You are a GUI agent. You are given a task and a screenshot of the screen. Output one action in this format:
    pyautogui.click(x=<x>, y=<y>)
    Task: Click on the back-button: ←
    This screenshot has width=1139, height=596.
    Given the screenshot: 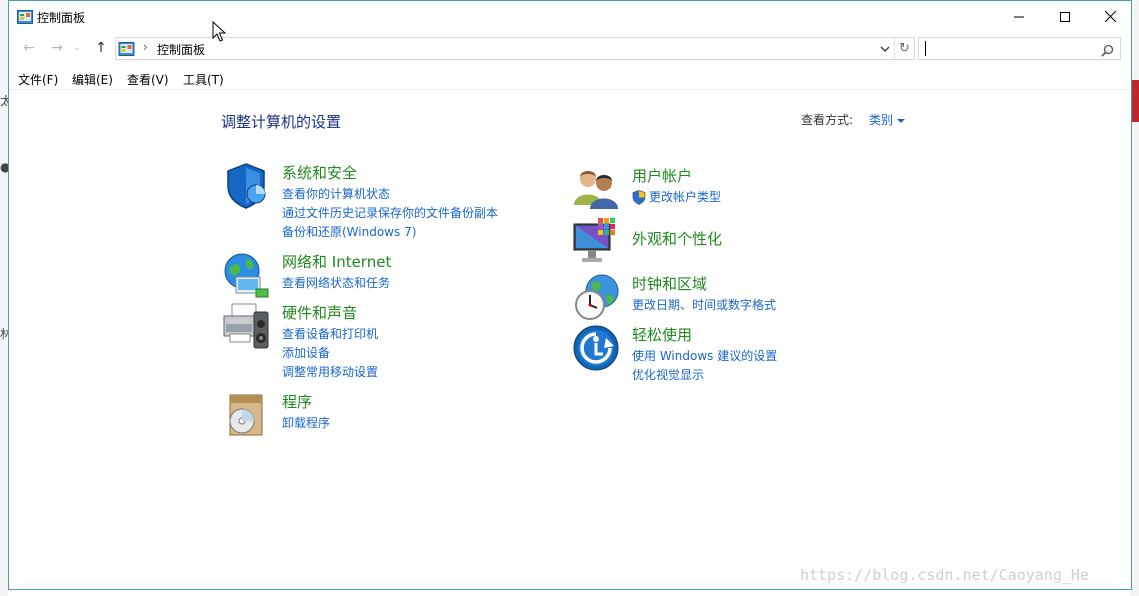 What is the action you would take?
    pyautogui.click(x=29, y=48)
    